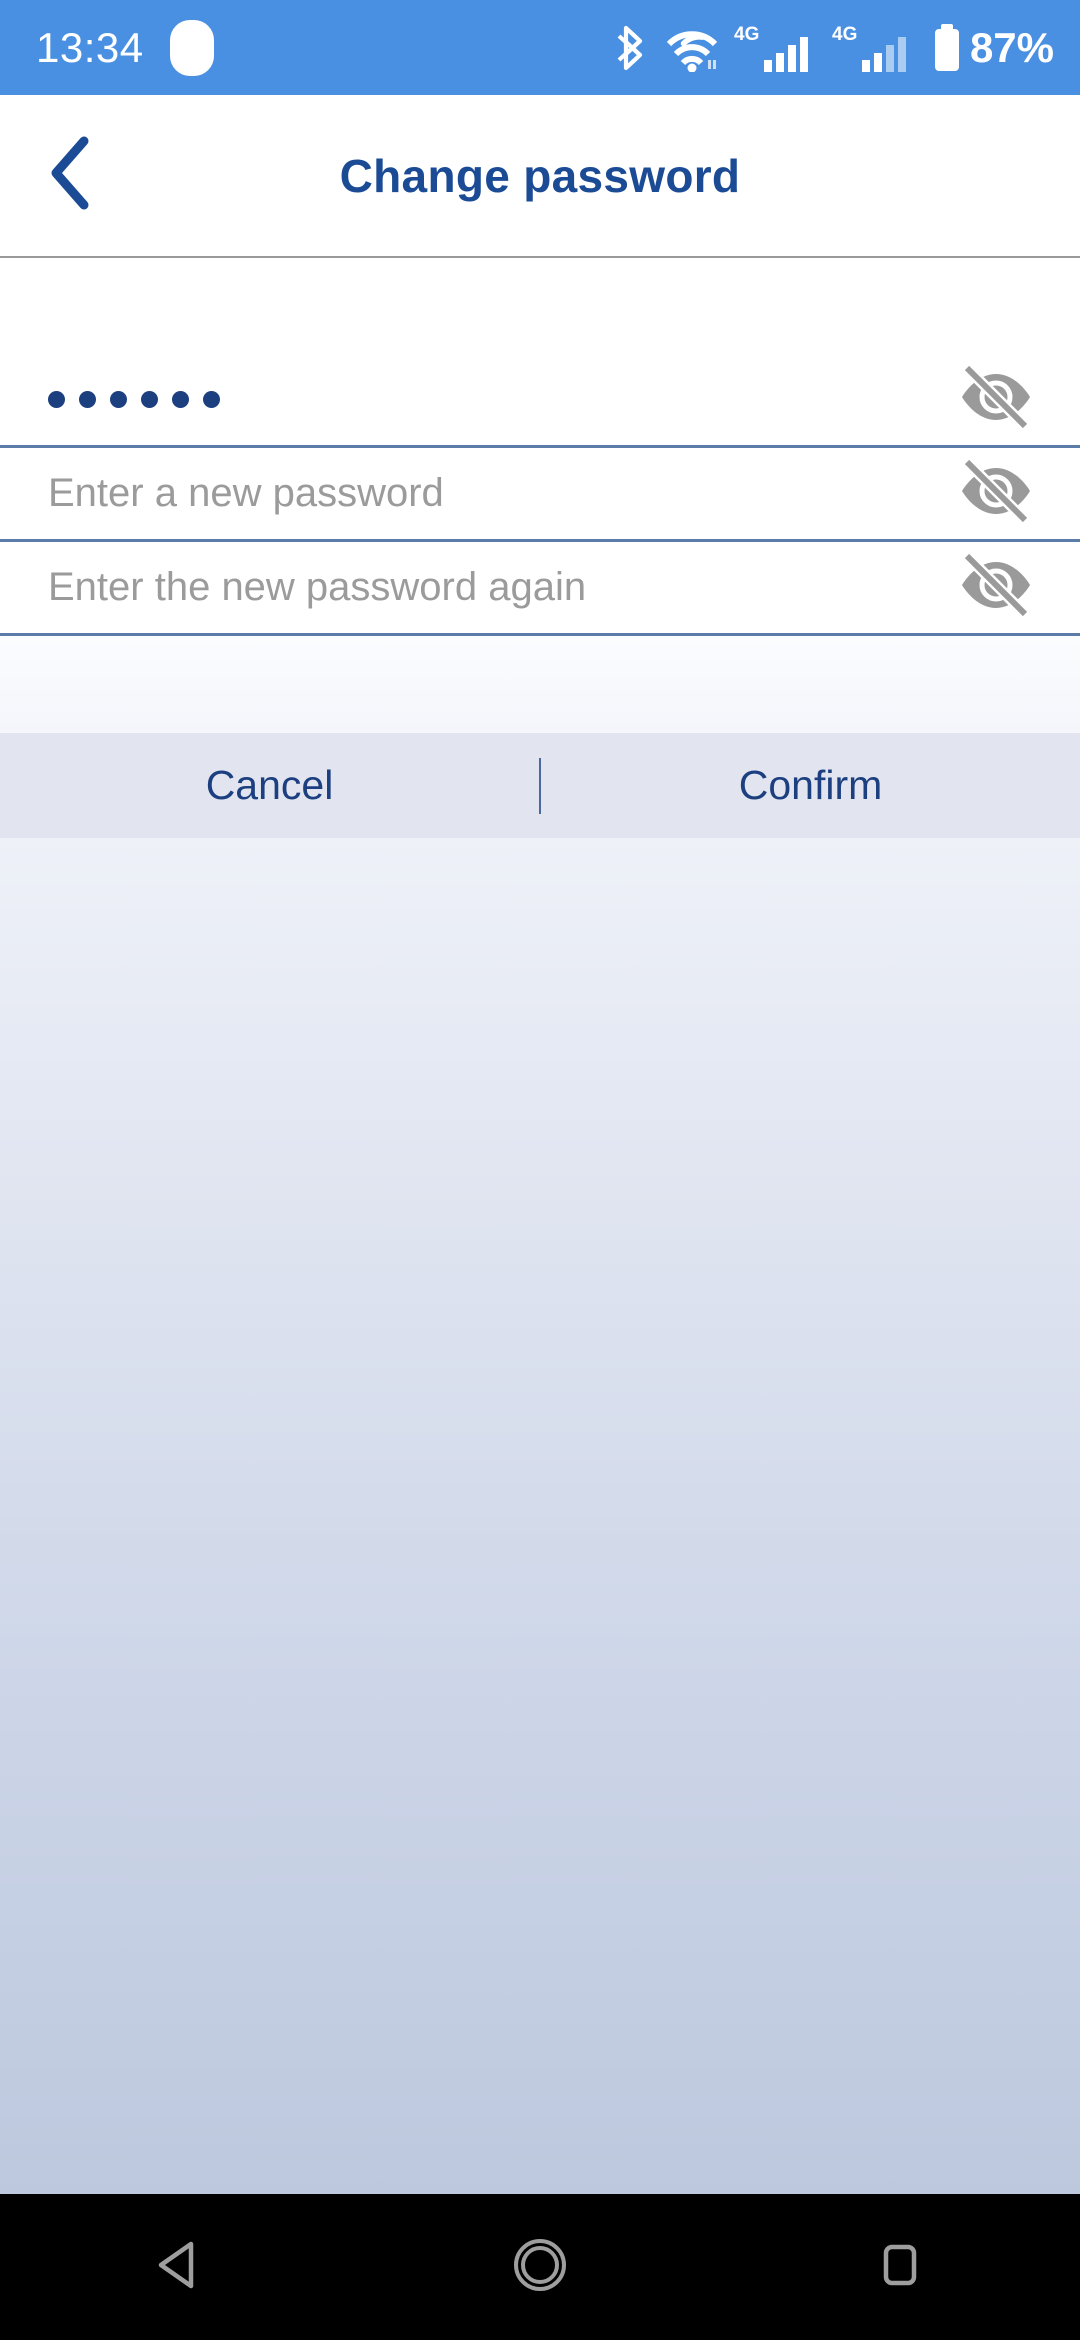 This screenshot has width=1080, height=2340. Describe the element at coordinates (317, 587) in the screenshot. I see `confirm-password-placeholder: Enter the new password again` at that location.